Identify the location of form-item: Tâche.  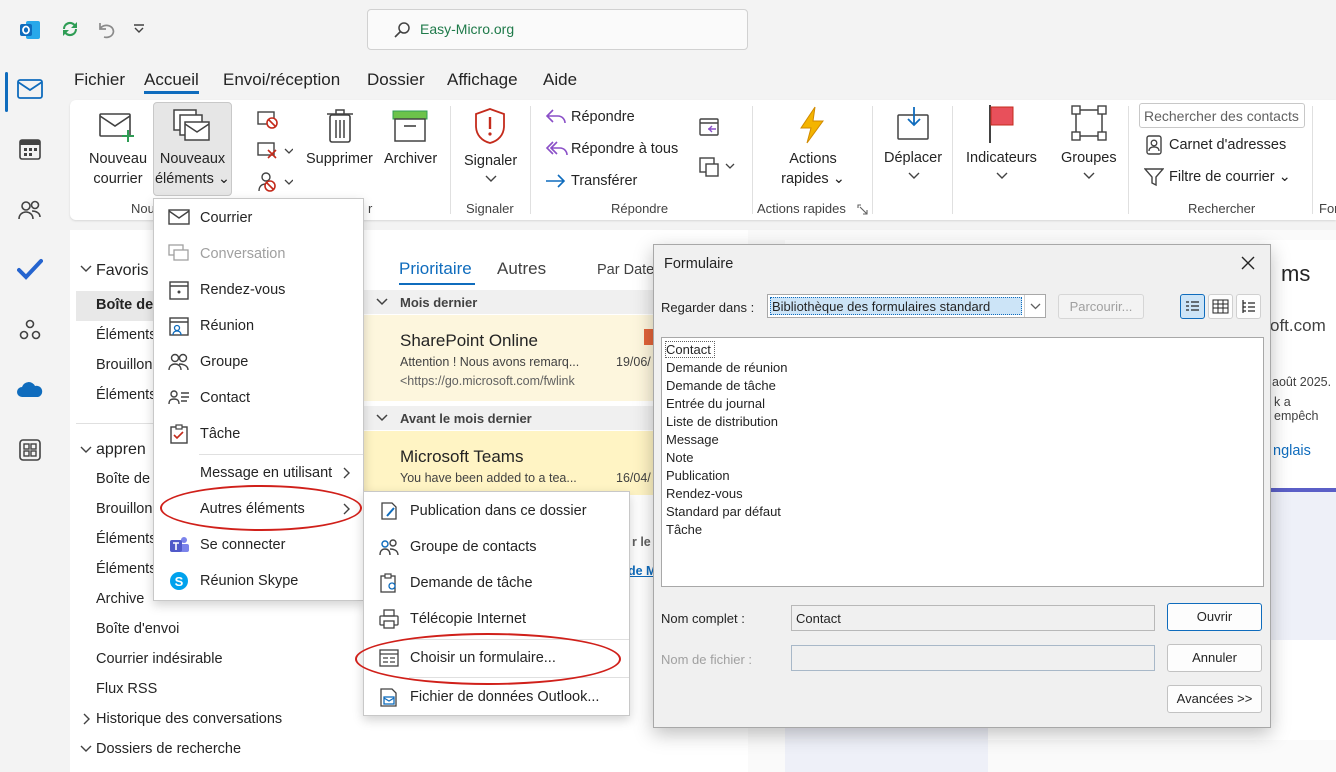
(726, 530).